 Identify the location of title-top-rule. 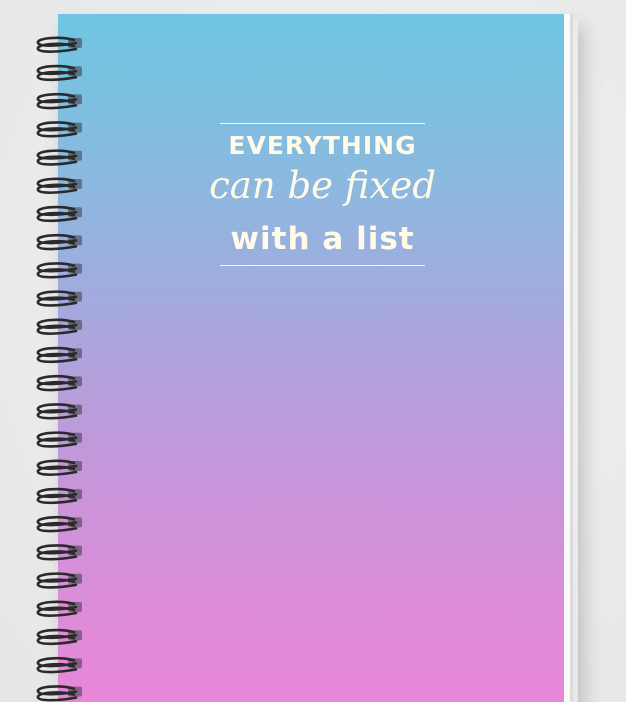
(322, 123).